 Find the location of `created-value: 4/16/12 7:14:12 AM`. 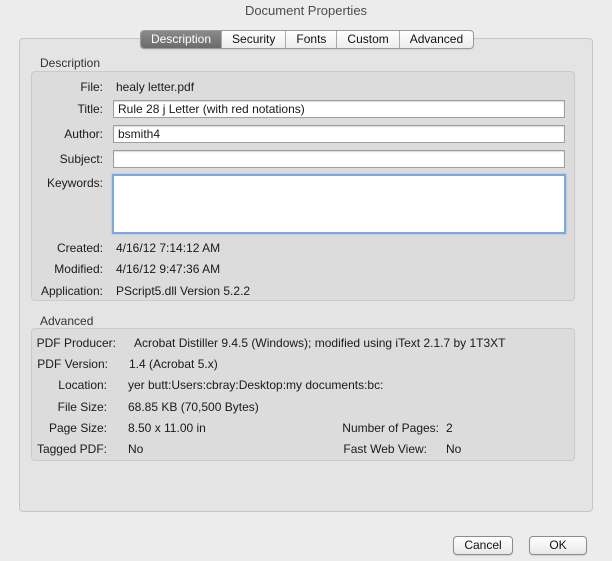

created-value: 4/16/12 7:14:12 AM is located at coordinates (168, 248).